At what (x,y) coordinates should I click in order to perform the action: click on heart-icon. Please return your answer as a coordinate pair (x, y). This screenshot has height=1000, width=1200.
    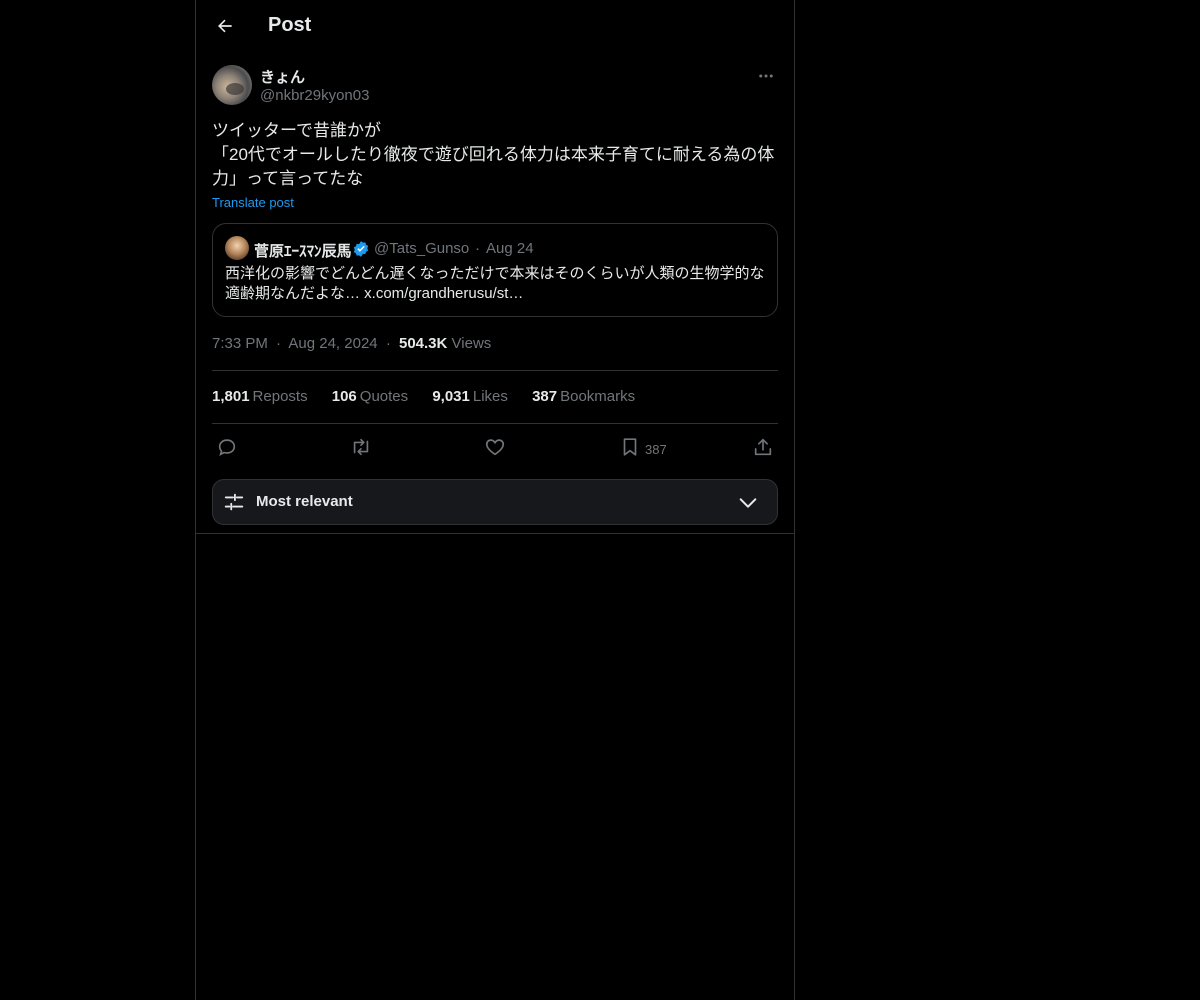
    Looking at the image, I should click on (495, 447).